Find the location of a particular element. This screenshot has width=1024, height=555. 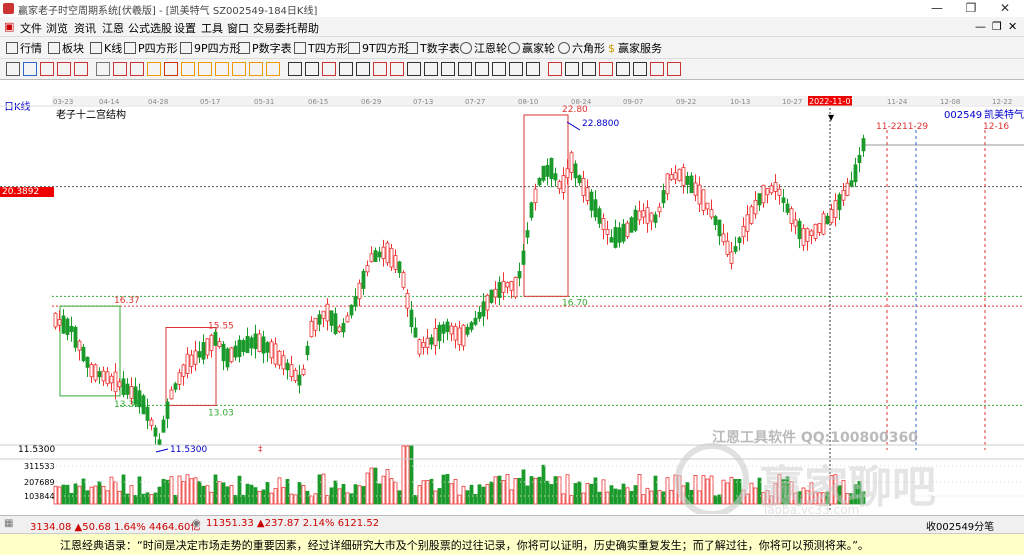

winner-service-button: $ 赢家服务 is located at coordinates (635, 48).